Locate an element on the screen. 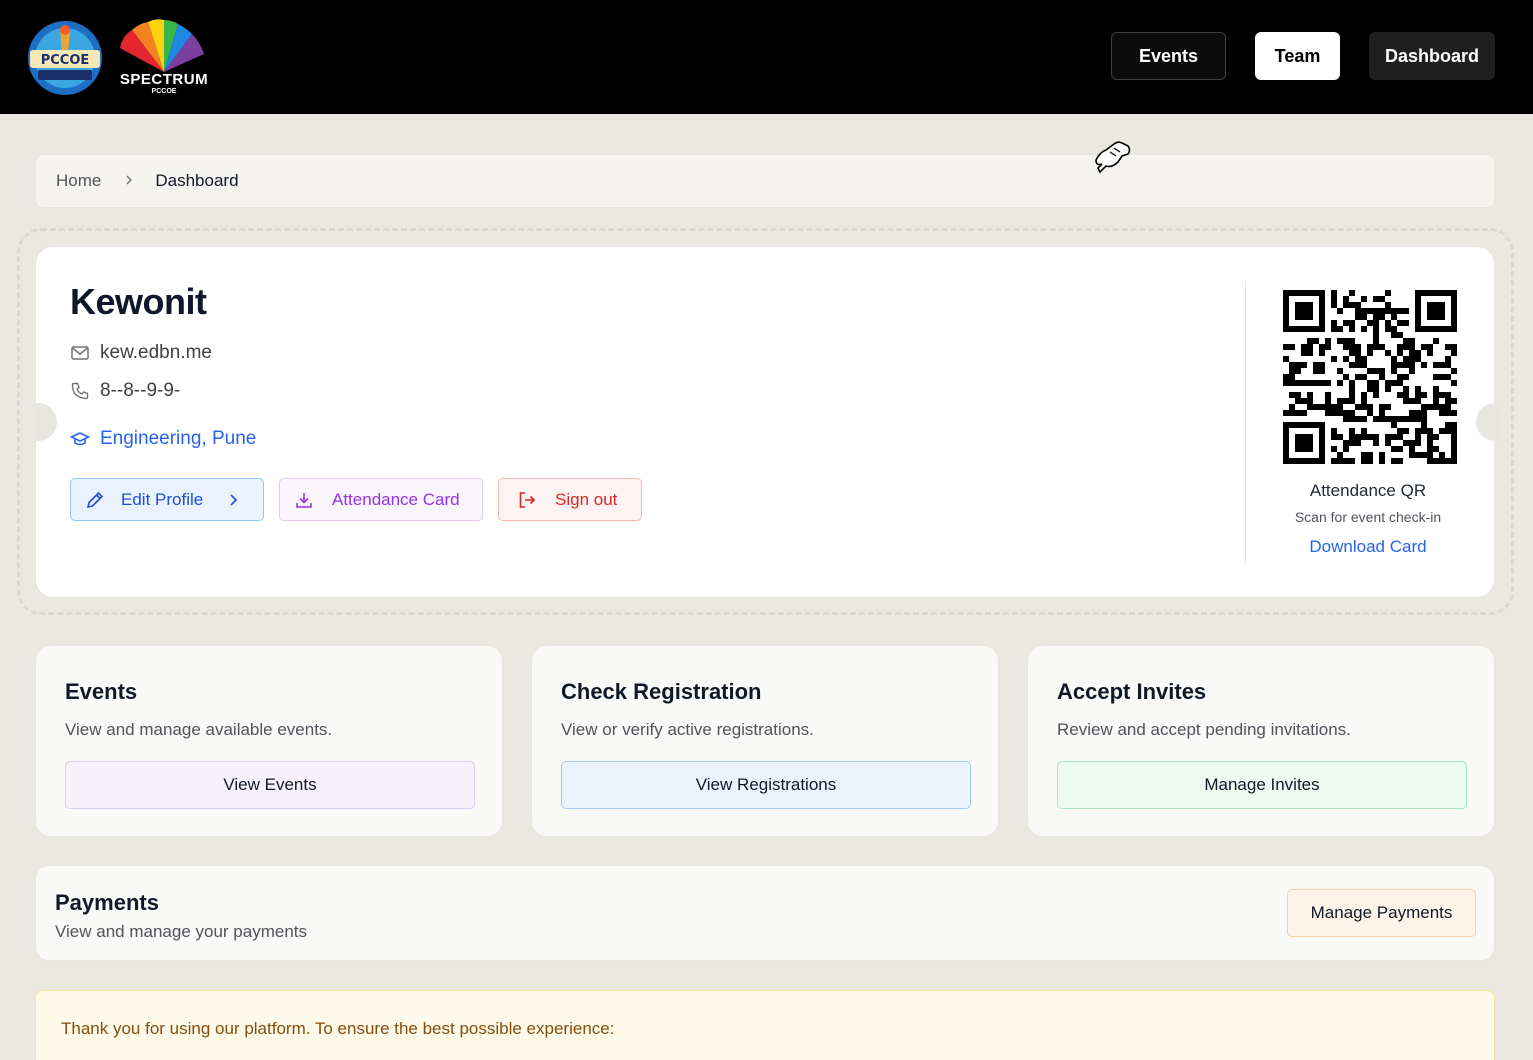  mail-icon is located at coordinates (80, 353).